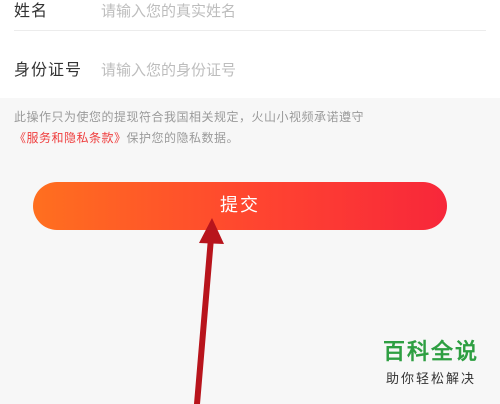  What do you see at coordinates (240, 206) in the screenshot?
I see `submit-button: 提交` at bounding box center [240, 206].